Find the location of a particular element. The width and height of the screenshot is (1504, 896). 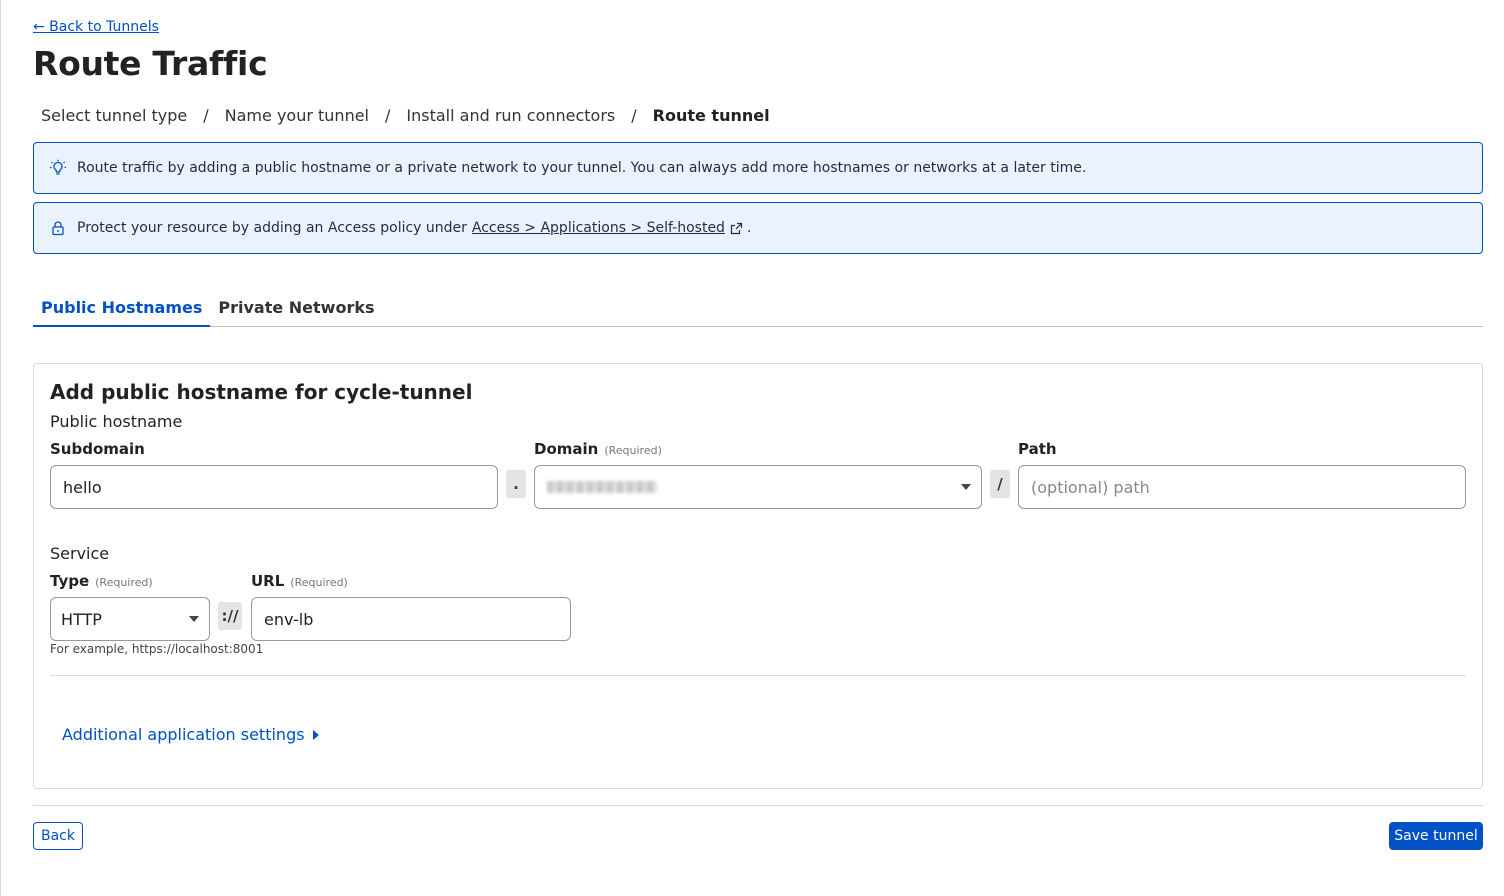

breadcrumb-step-install-connectors: Install and run connectors is located at coordinates (511, 115).